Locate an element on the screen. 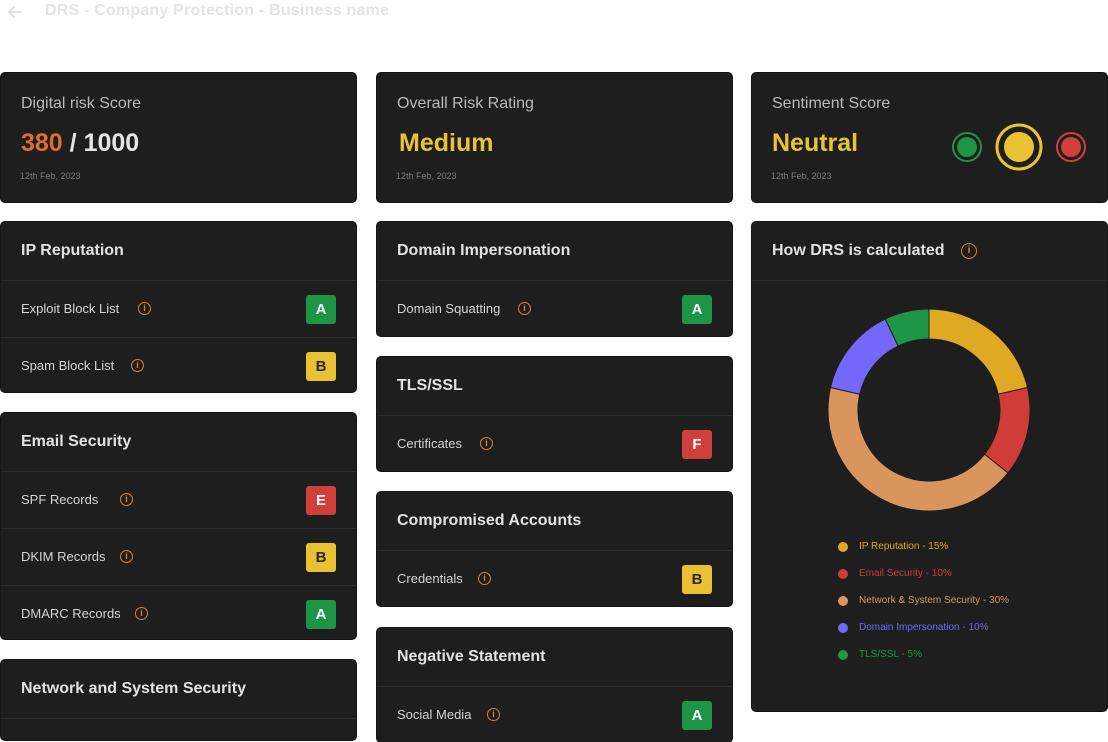 The width and height of the screenshot is (1108, 742). legend-label: Domain Impersonation - 10% is located at coordinates (924, 627).